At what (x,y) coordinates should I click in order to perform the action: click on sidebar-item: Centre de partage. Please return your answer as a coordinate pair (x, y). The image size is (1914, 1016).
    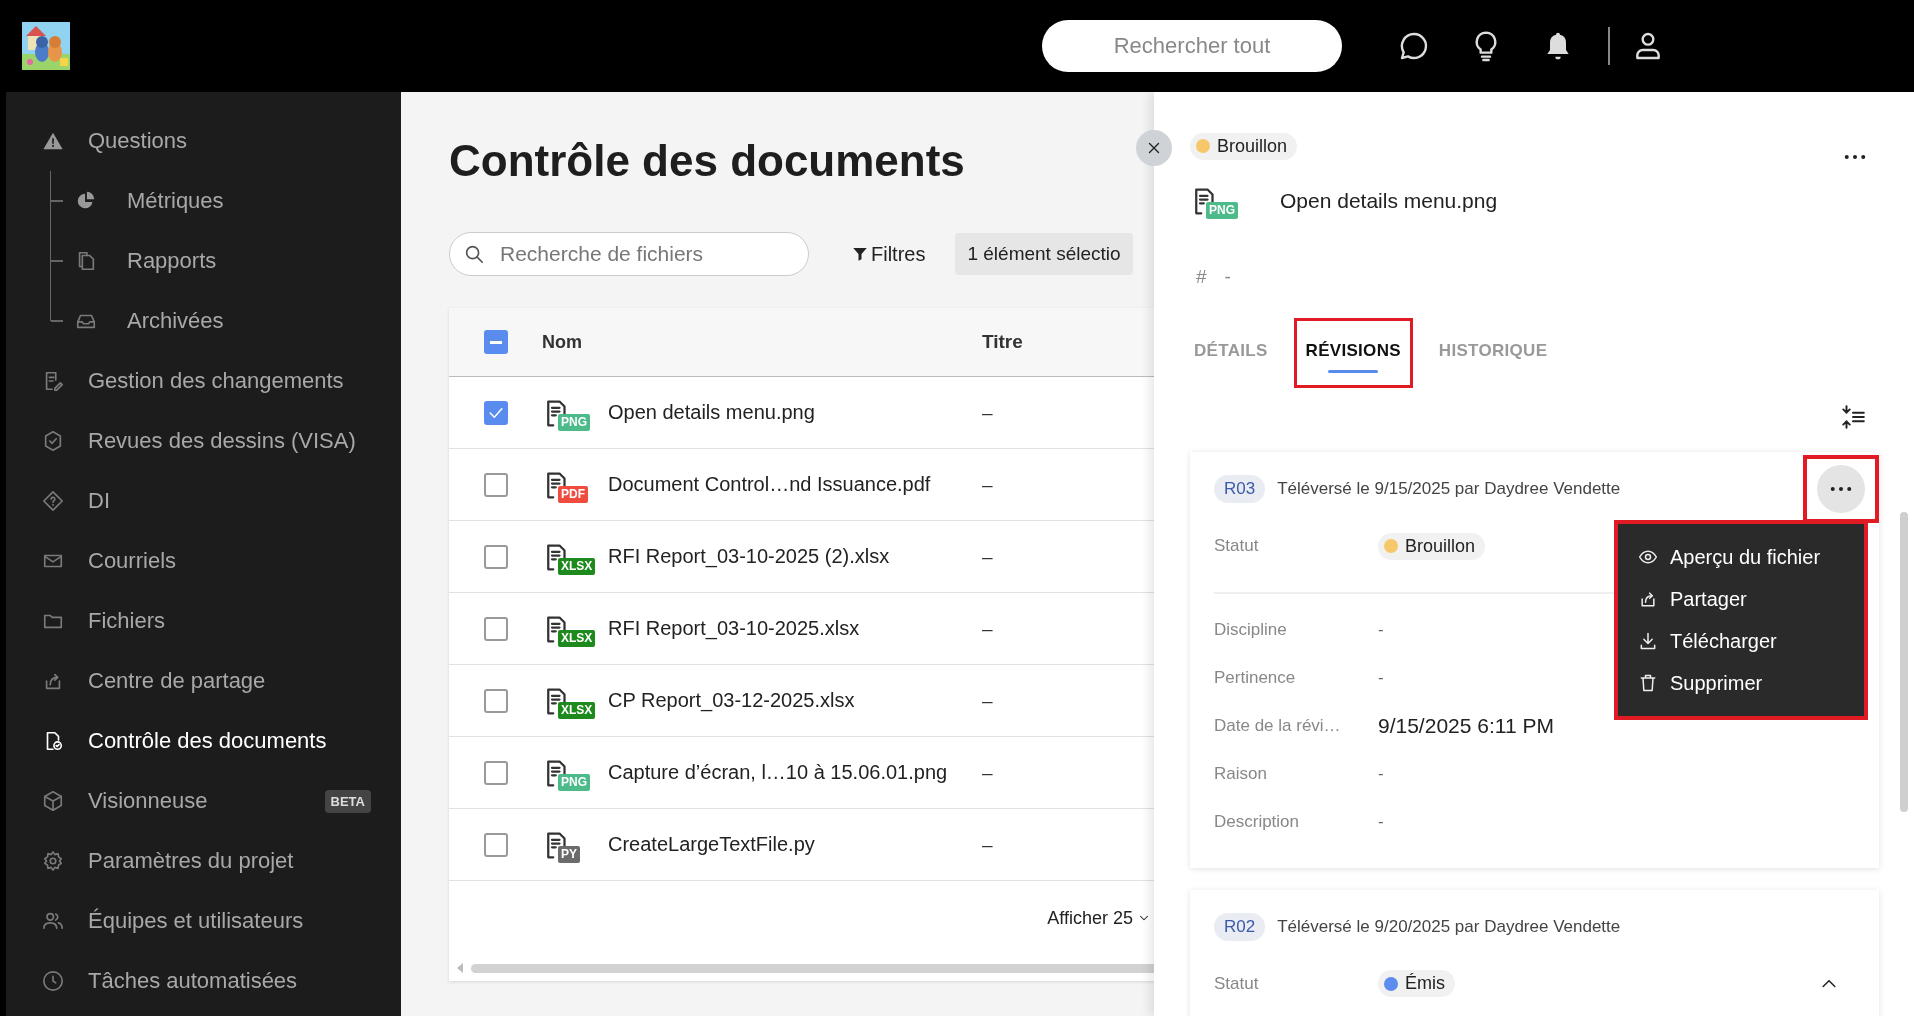
    Looking at the image, I should click on (203, 681).